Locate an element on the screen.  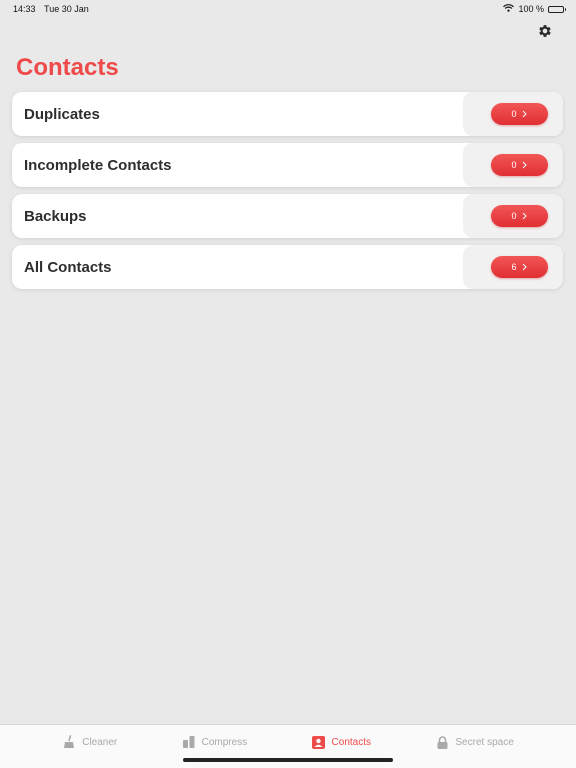
broom-icon is located at coordinates (69, 742).